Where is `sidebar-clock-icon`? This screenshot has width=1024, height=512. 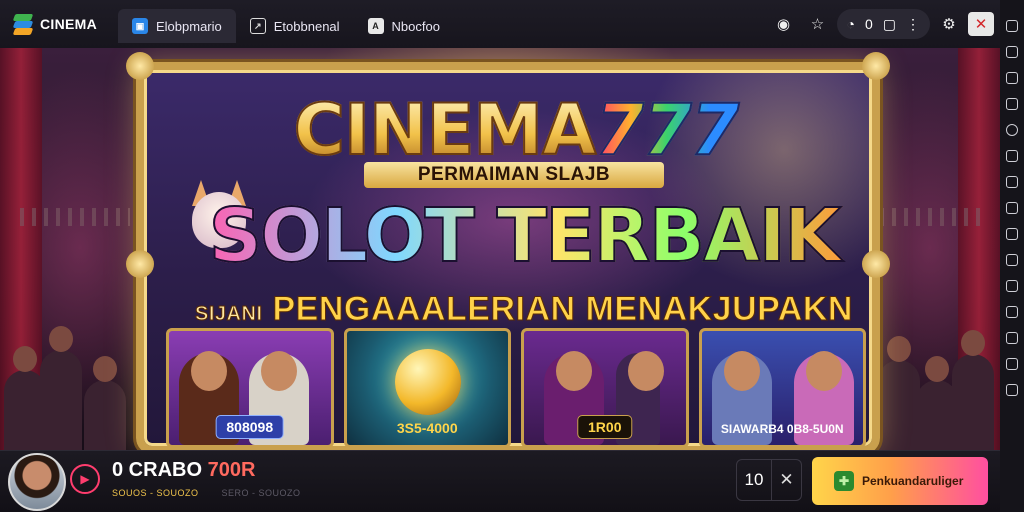
sidebar-clock-icon is located at coordinates (1012, 130).